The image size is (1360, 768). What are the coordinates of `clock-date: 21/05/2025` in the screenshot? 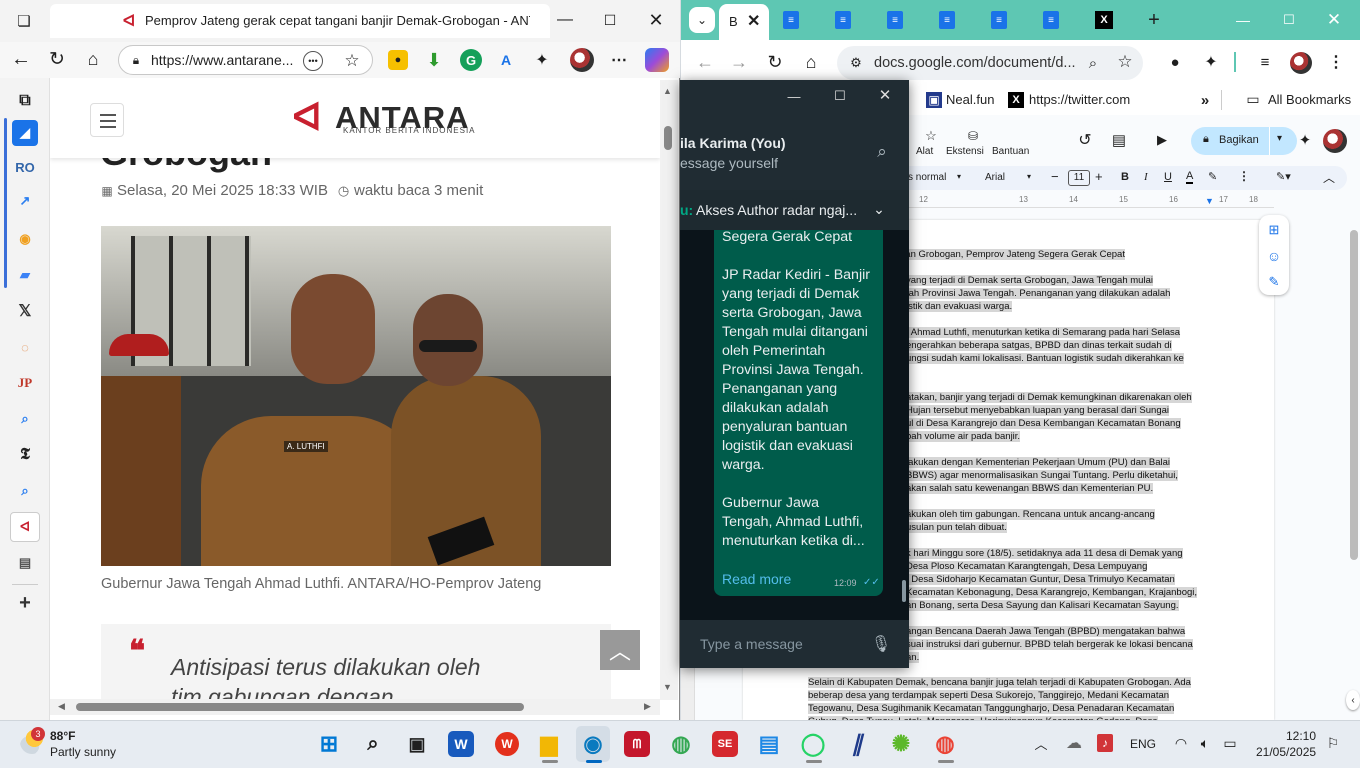 It's located at (1286, 752).